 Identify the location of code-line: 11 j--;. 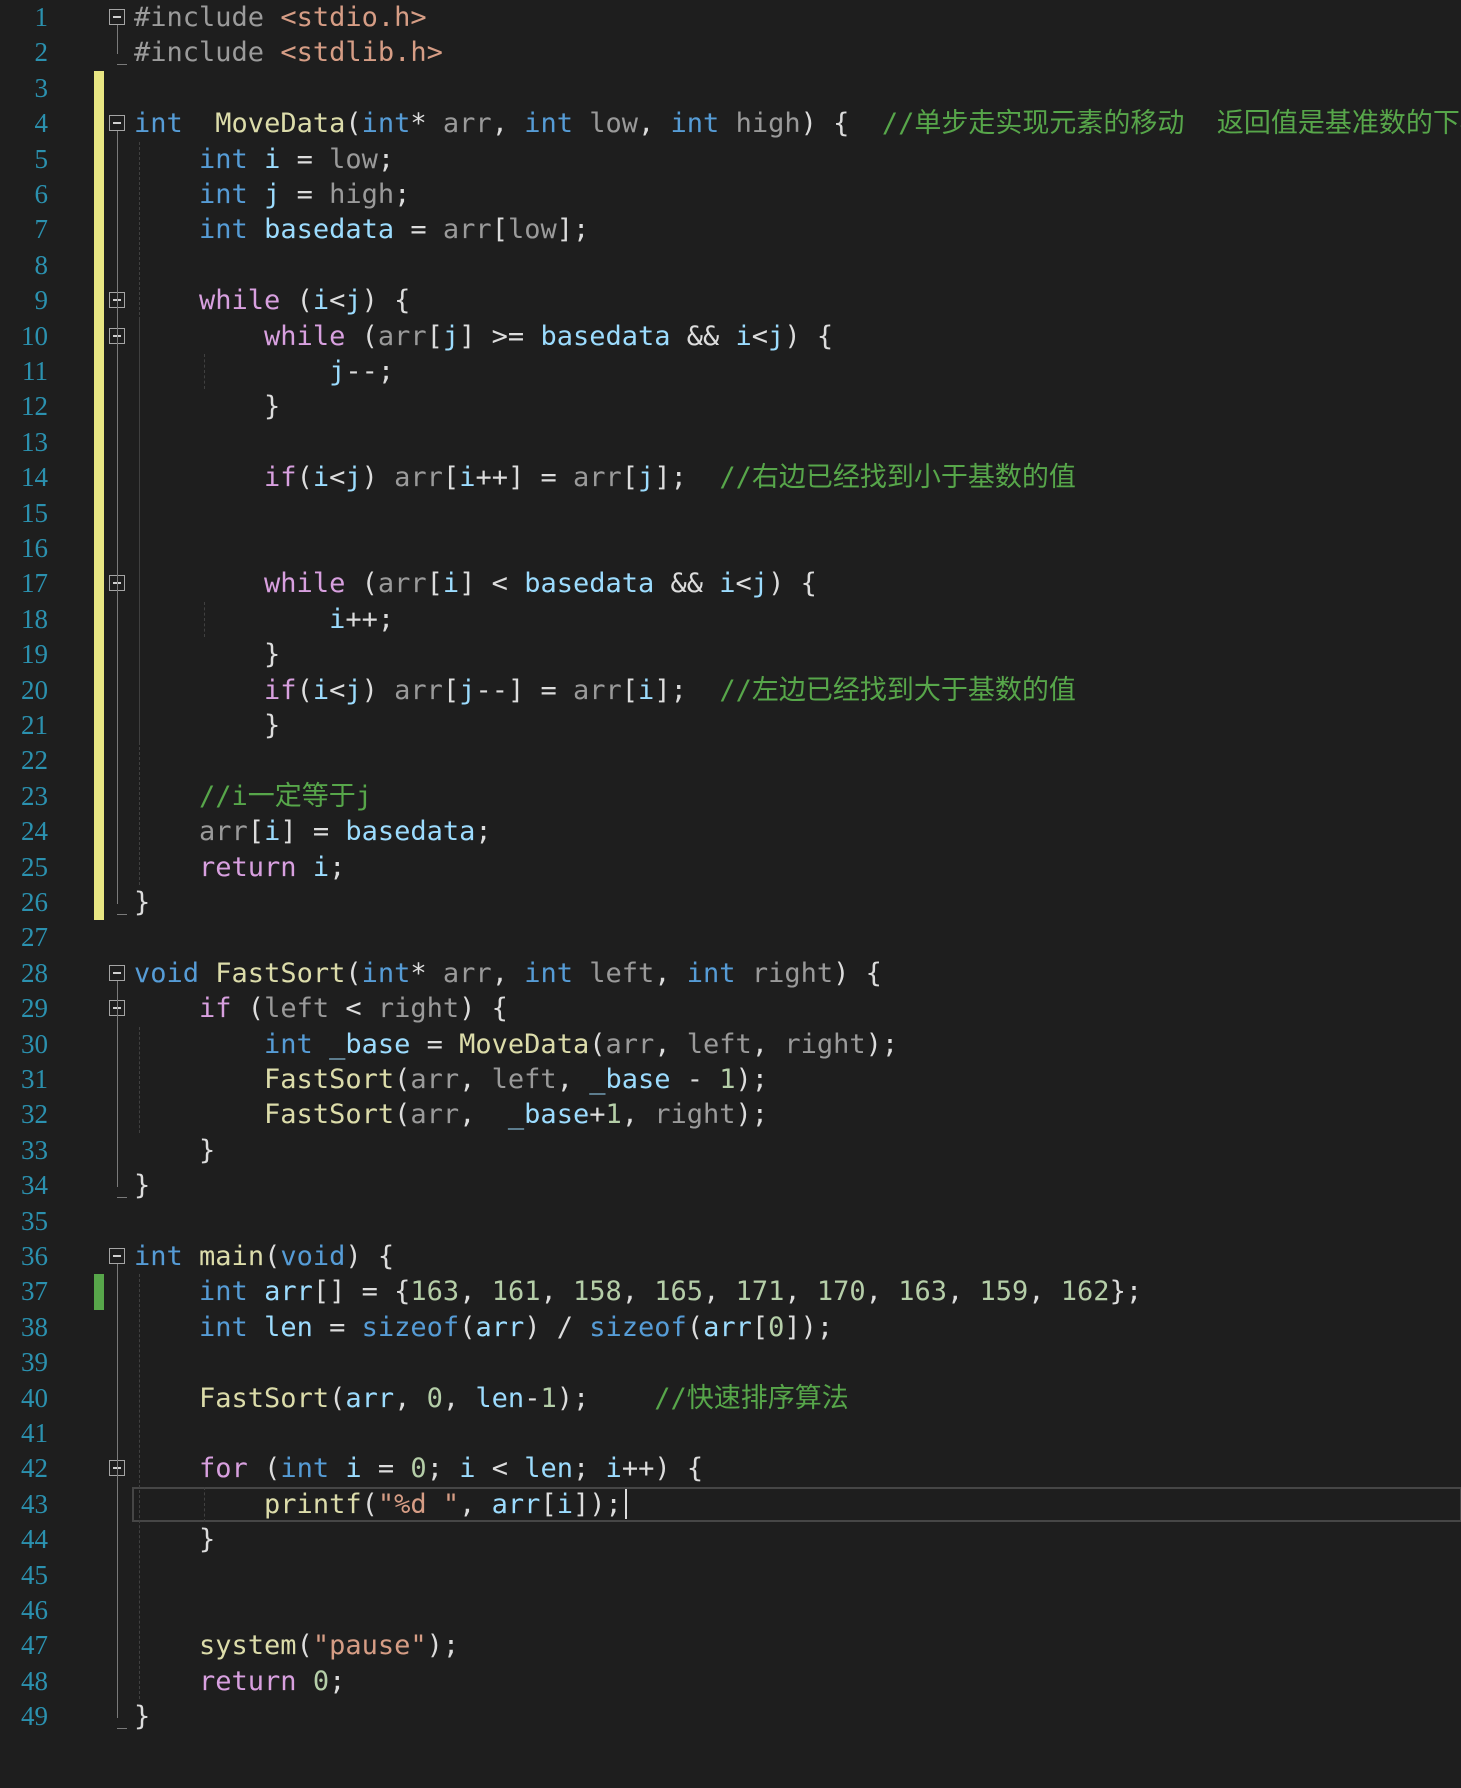
(730, 372).